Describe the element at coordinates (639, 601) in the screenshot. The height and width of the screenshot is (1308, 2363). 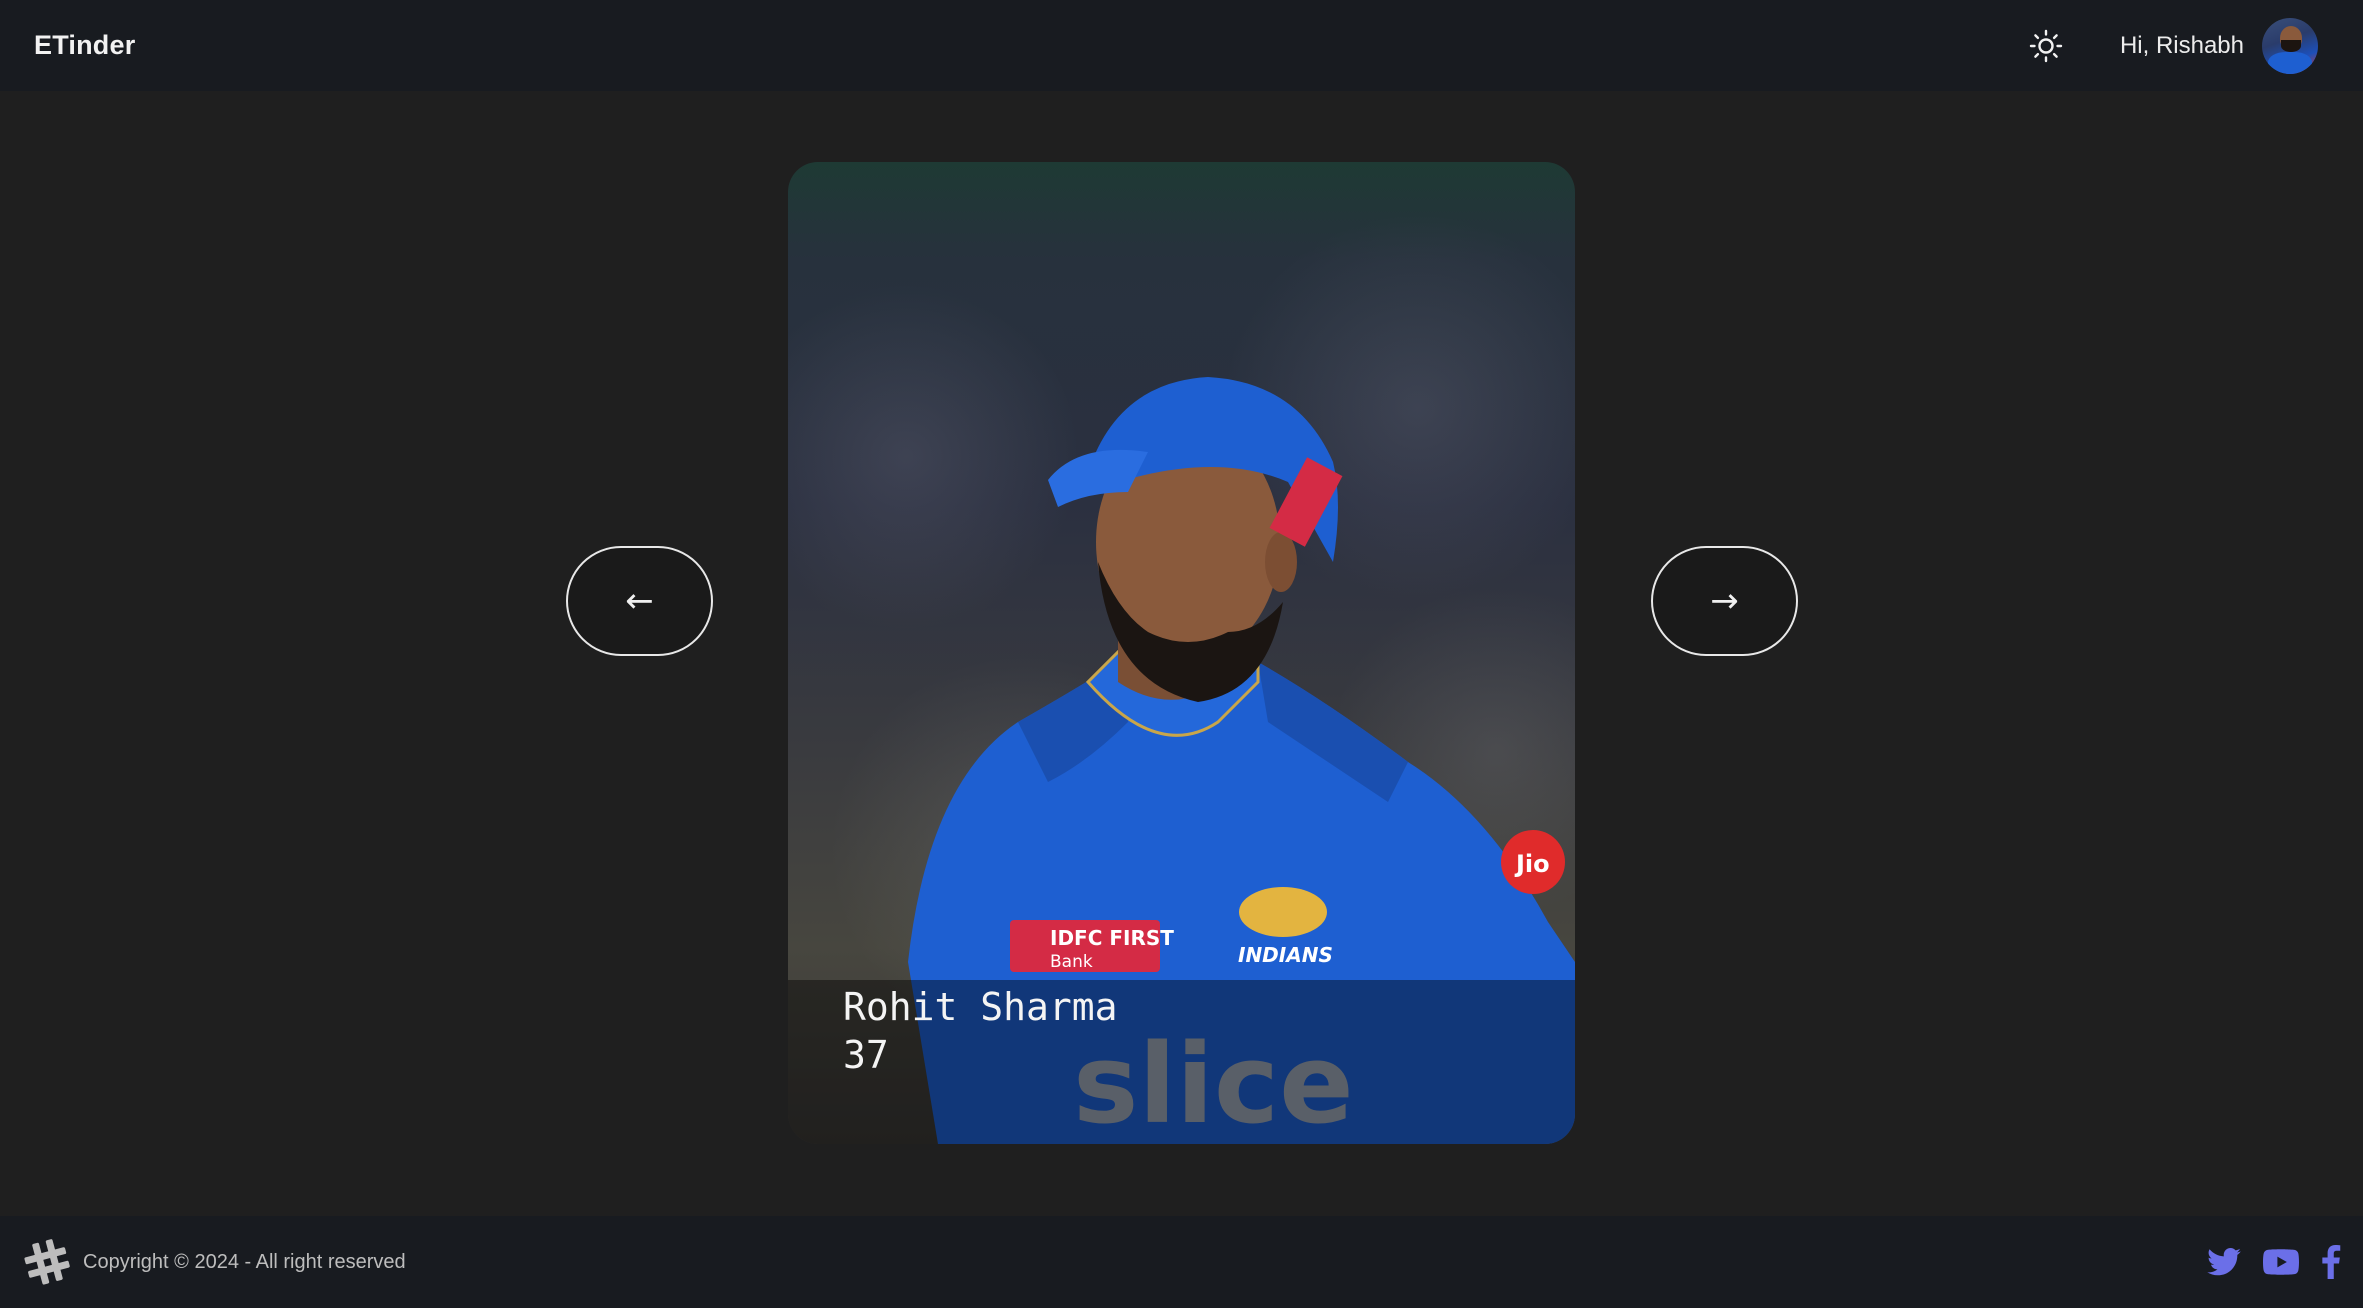
I see `previous-profile-button: ←` at that location.